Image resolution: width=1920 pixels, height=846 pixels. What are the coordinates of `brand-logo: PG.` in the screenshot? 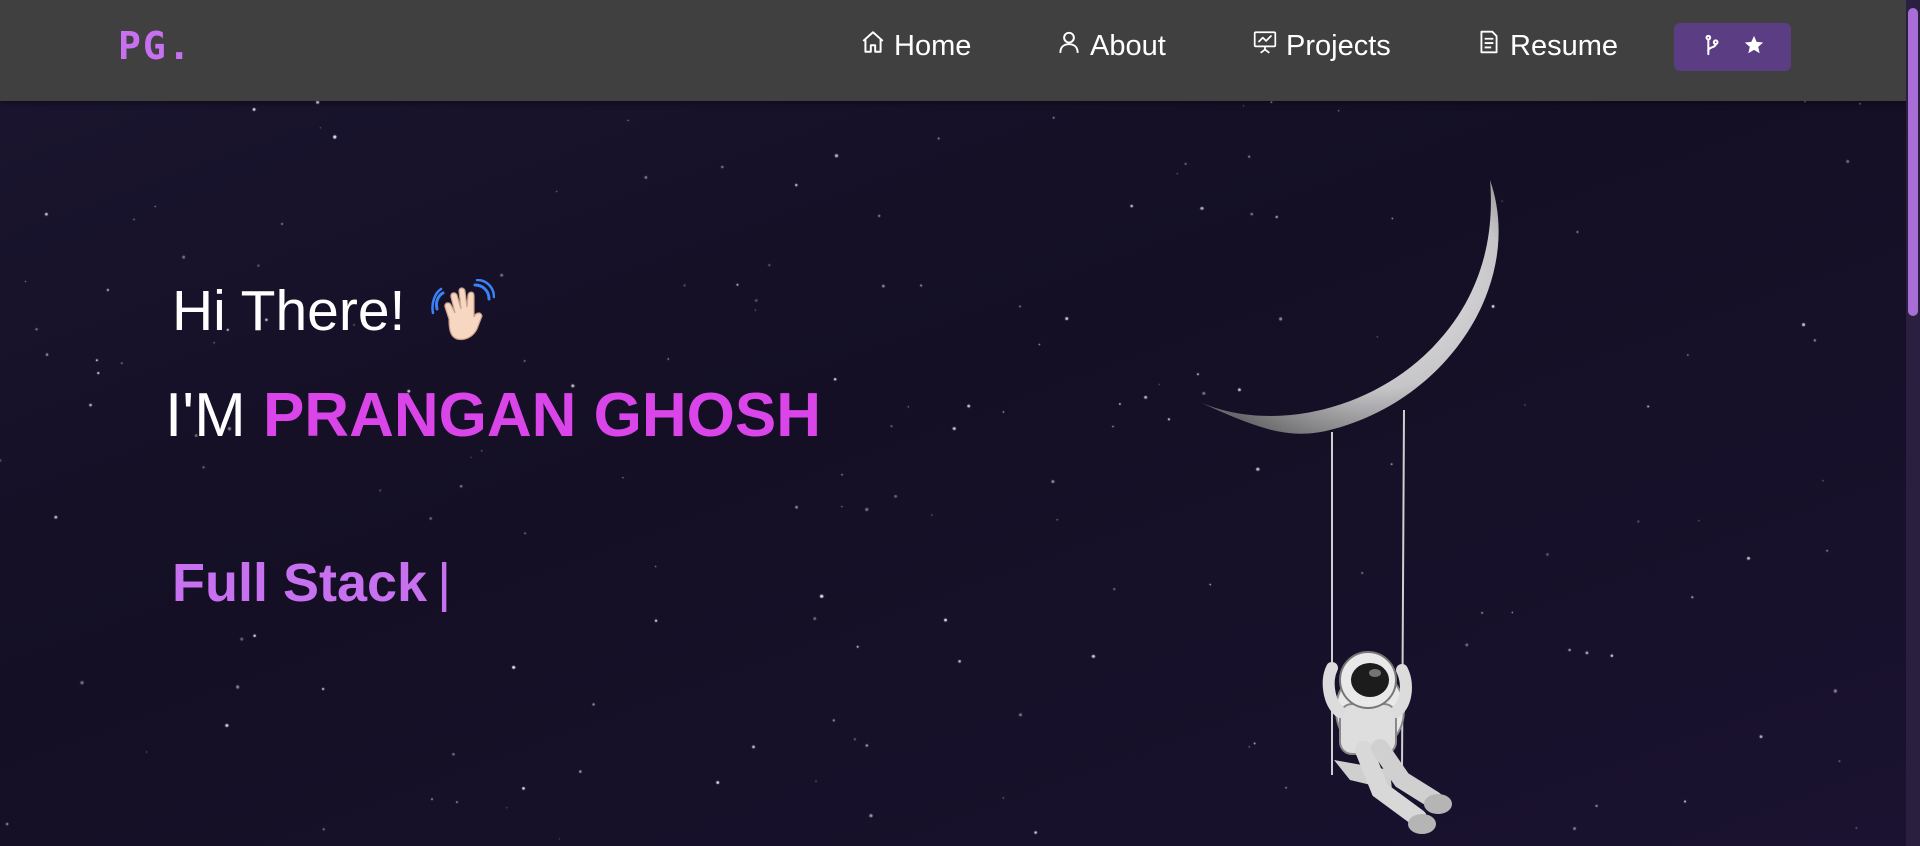 It's located at (155, 46).